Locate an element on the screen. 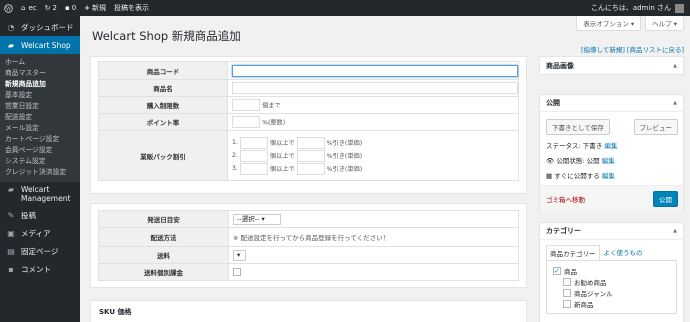 This screenshot has height=322, width=690. status-edit-link: 編集 is located at coordinates (610, 146).